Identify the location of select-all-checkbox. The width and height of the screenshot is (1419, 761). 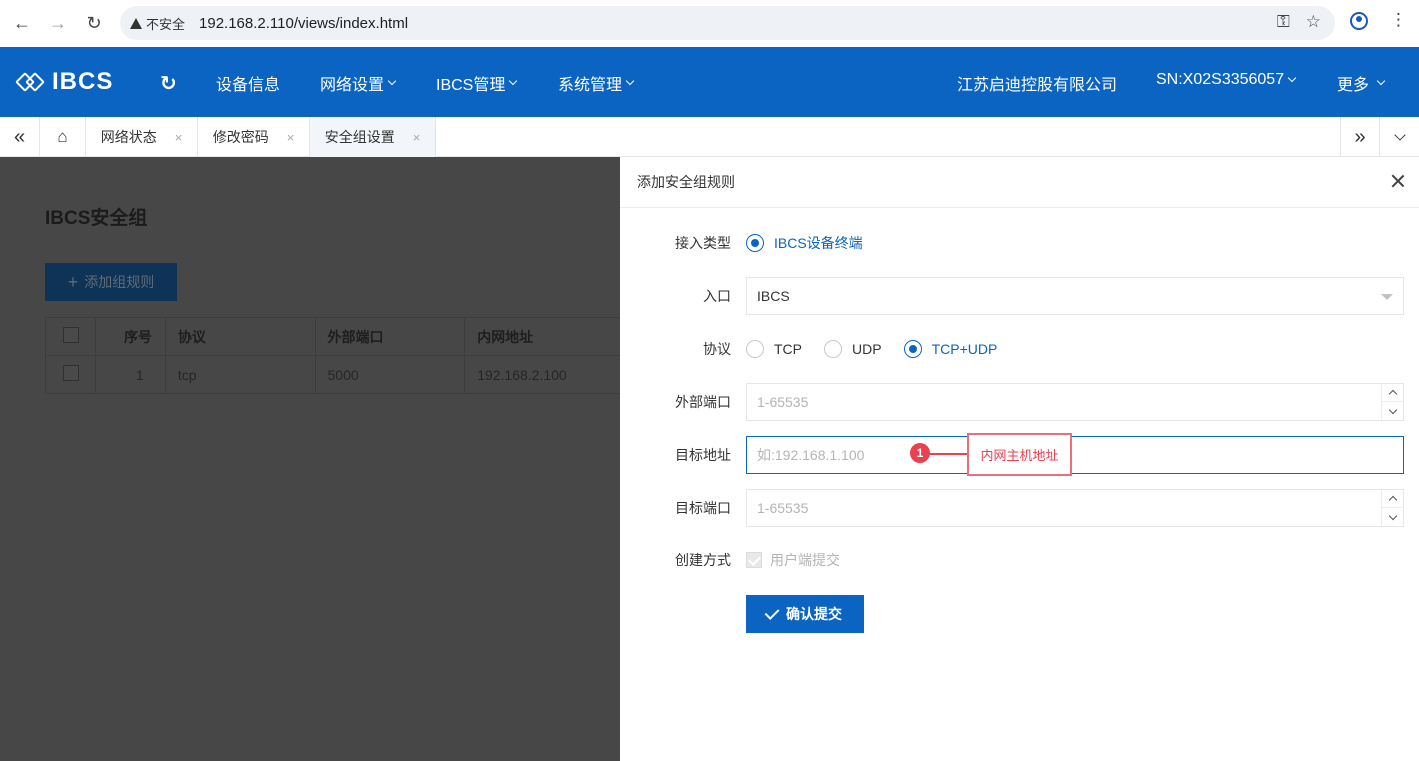
(71, 335).